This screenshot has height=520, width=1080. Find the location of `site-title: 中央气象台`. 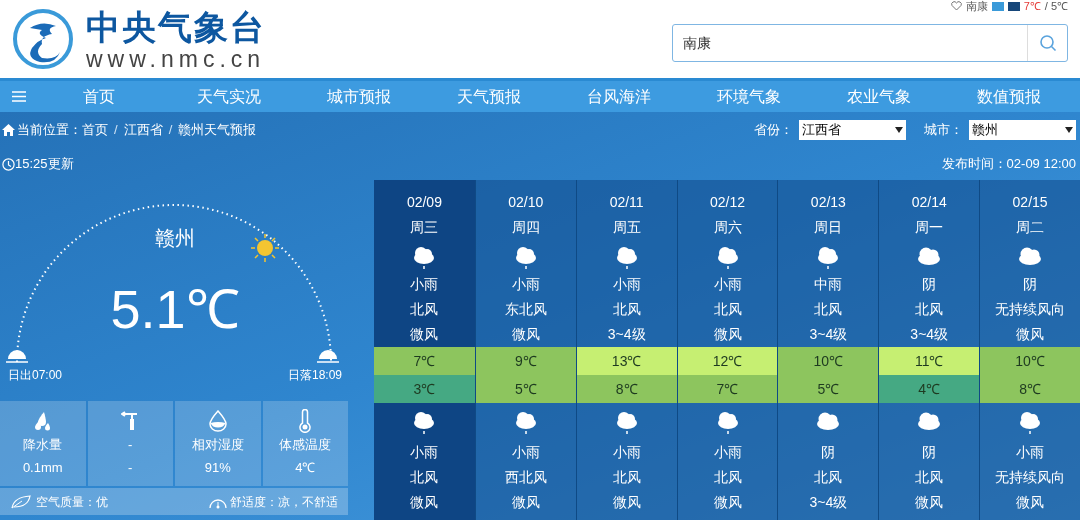

site-title: 中央气象台 is located at coordinates (176, 27).